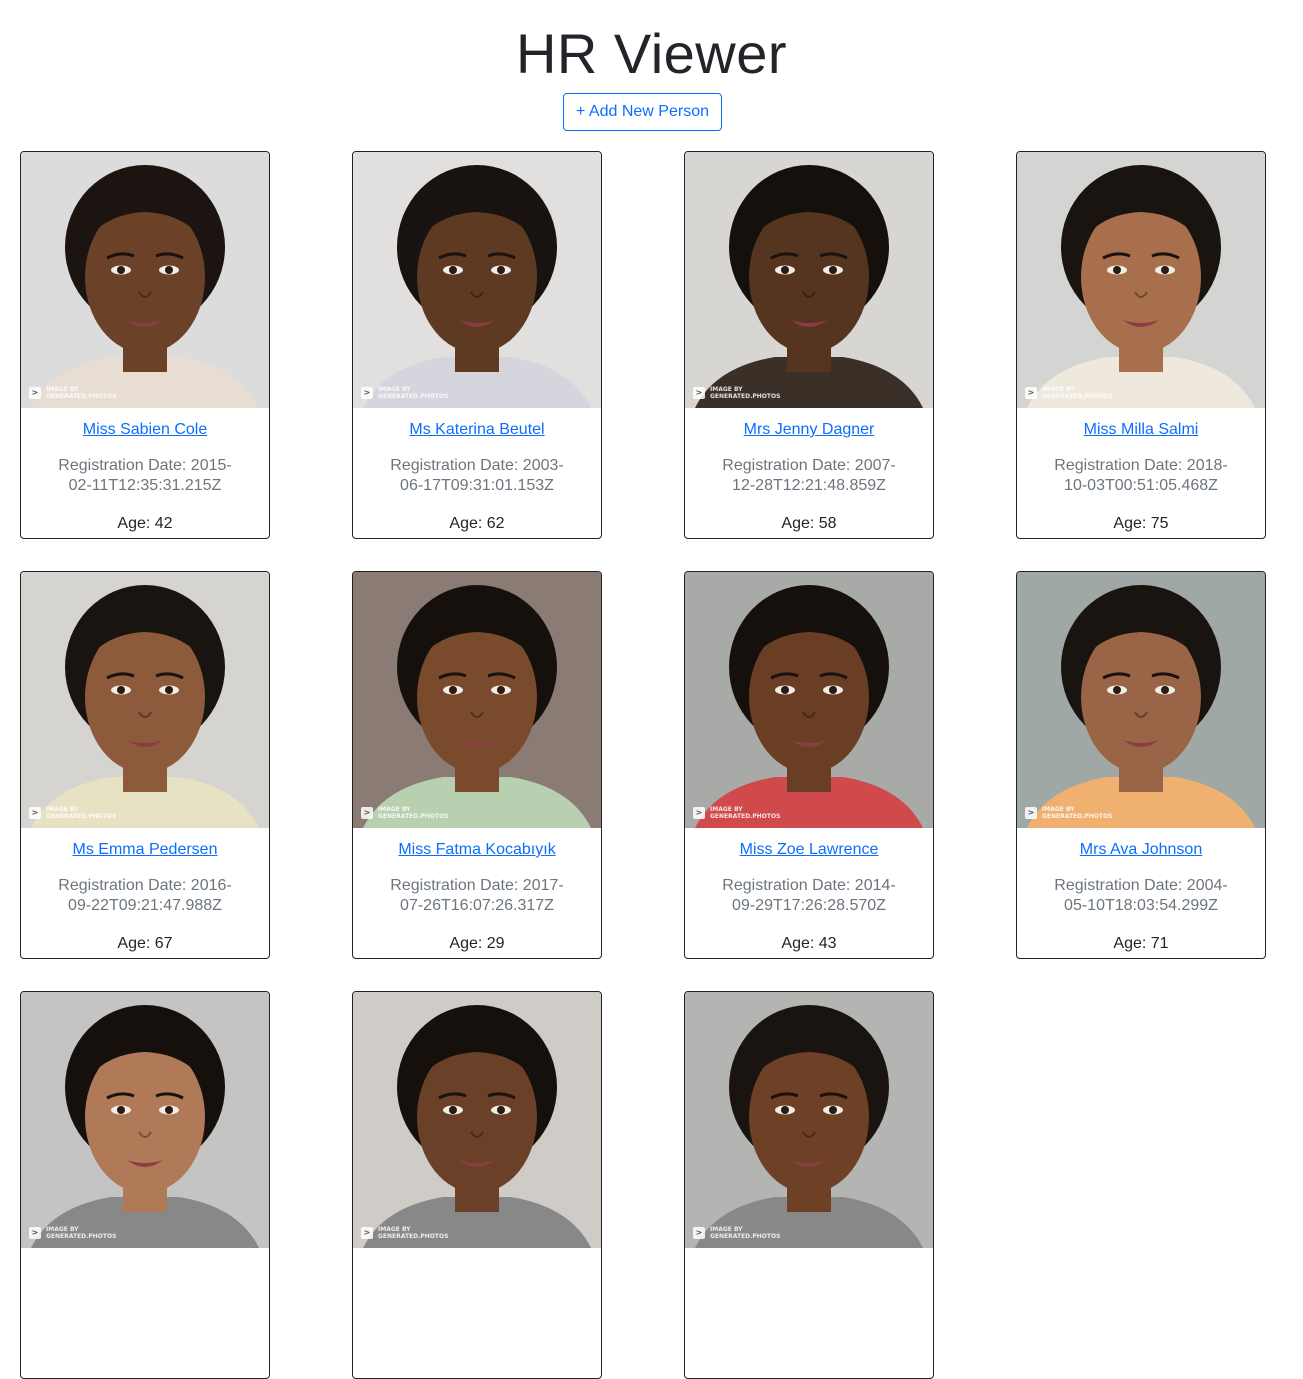  I want to click on person-age: Age: 62, so click(477, 523).